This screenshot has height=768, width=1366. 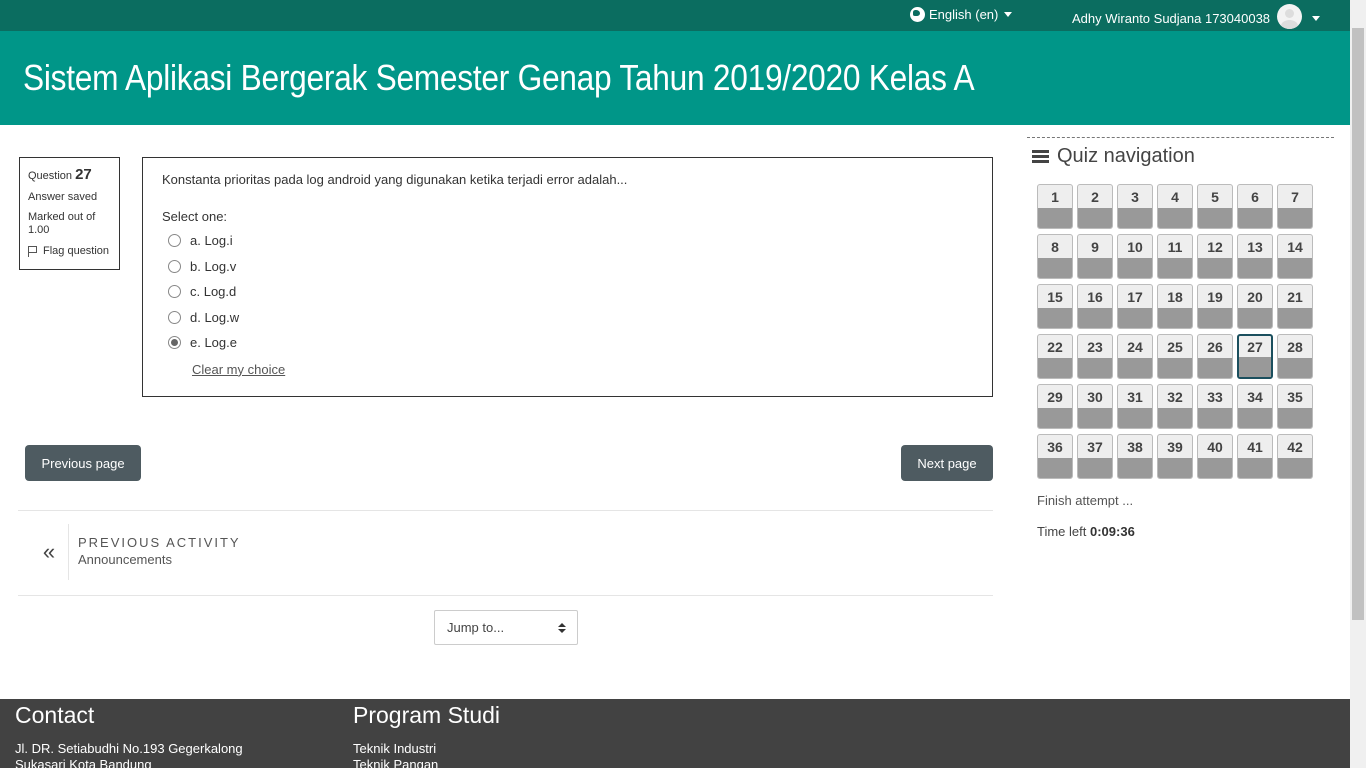 What do you see at coordinates (1095, 306) in the screenshot?
I see `quiz-nav-button: 16` at bounding box center [1095, 306].